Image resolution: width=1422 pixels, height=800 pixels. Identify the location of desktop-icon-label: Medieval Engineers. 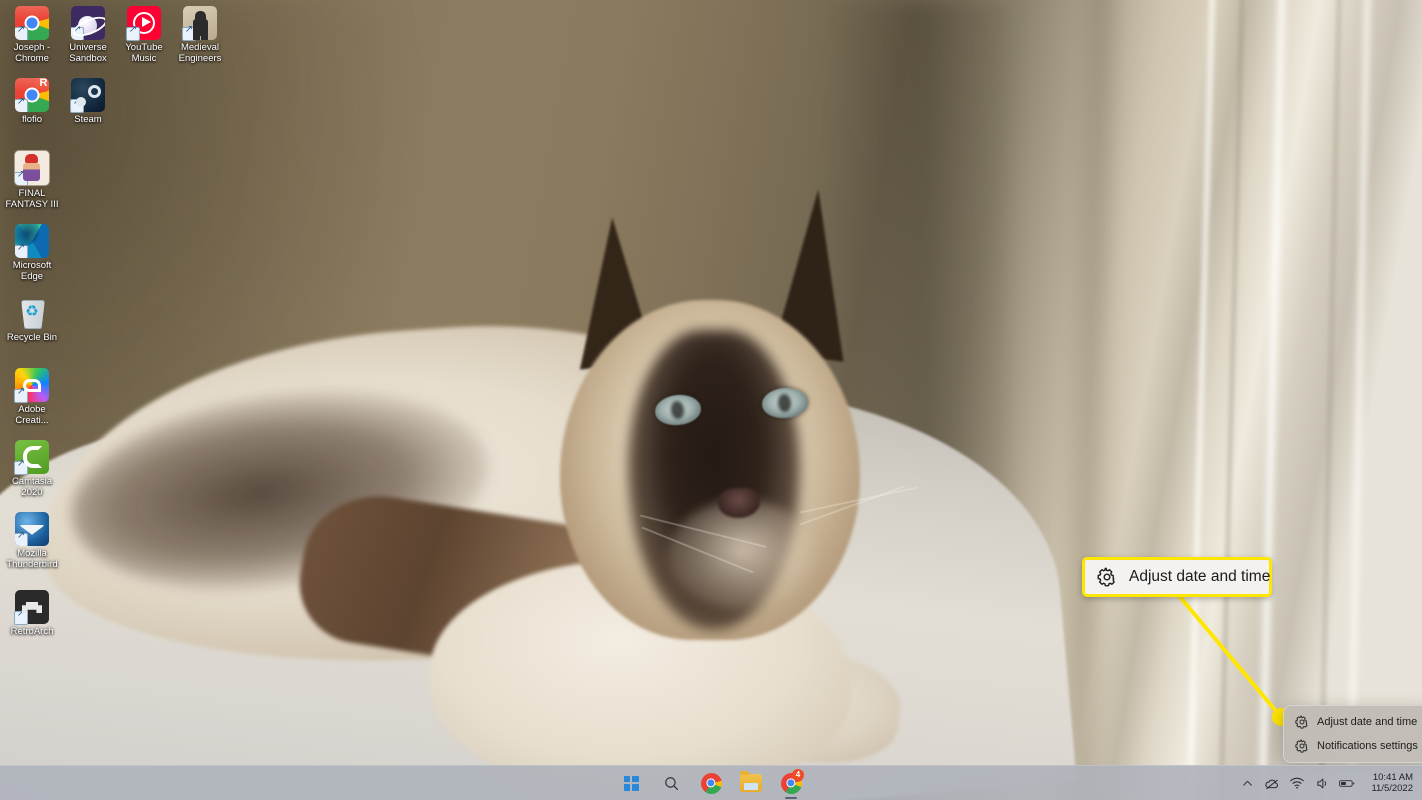
(200, 53).